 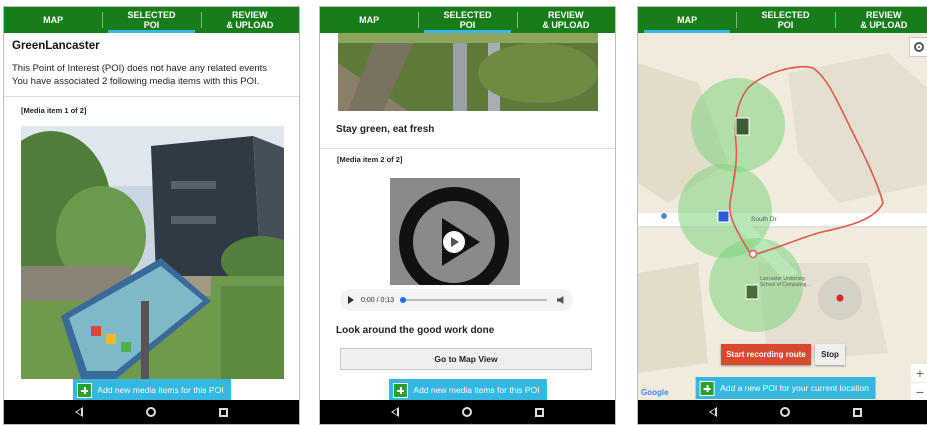 I want to click on my-location-icon, so click(x=919, y=47).